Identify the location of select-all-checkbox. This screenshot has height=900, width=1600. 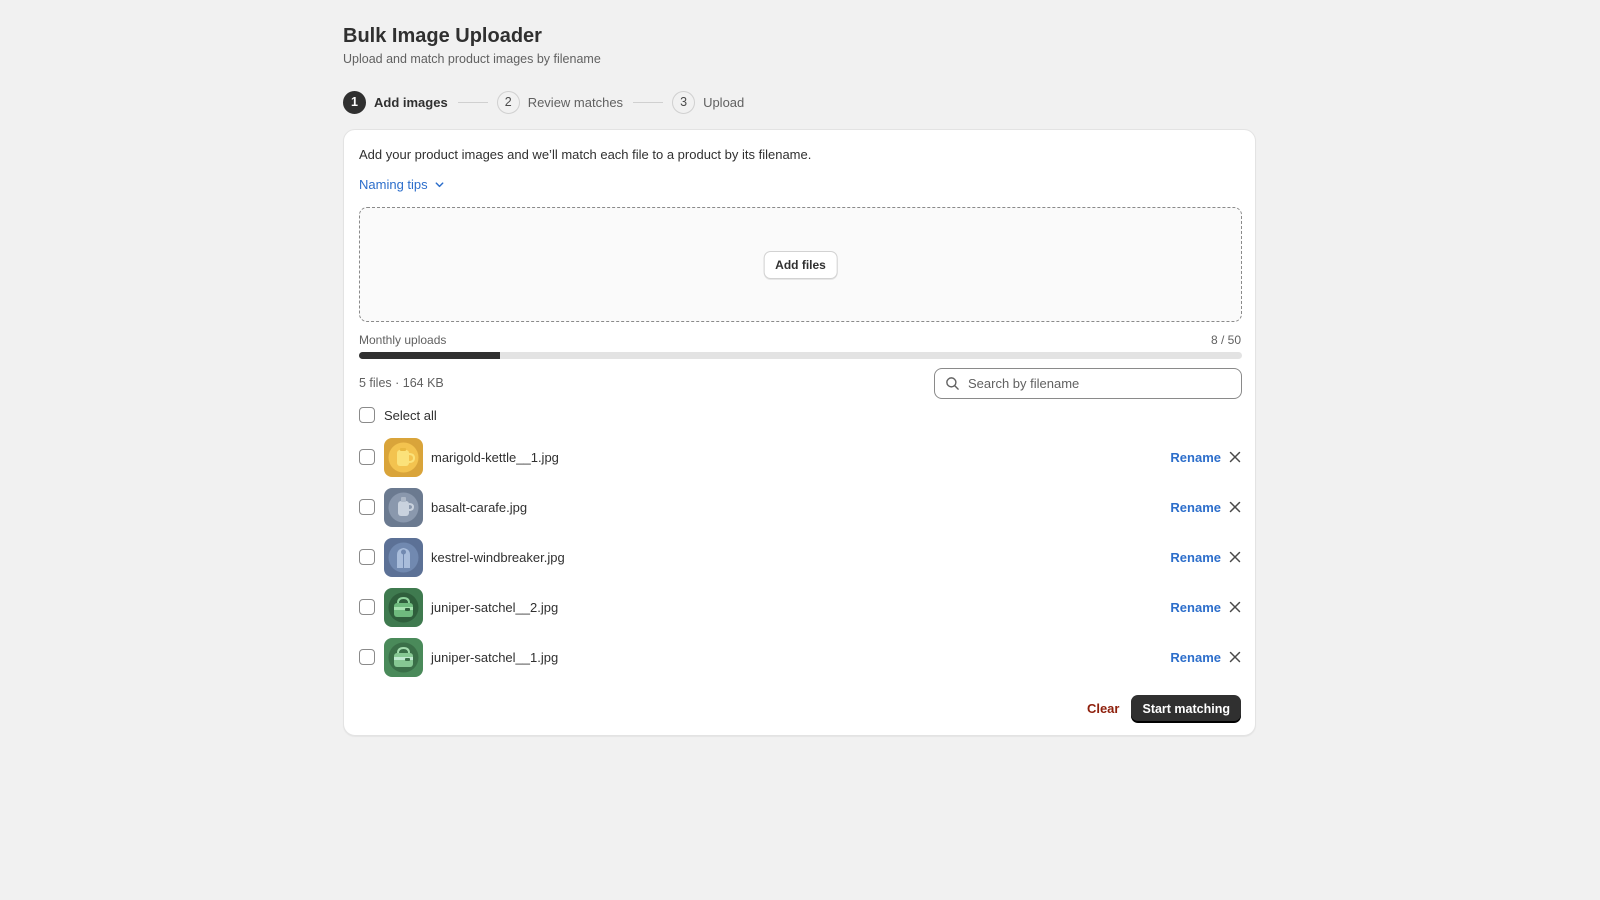
(367, 415).